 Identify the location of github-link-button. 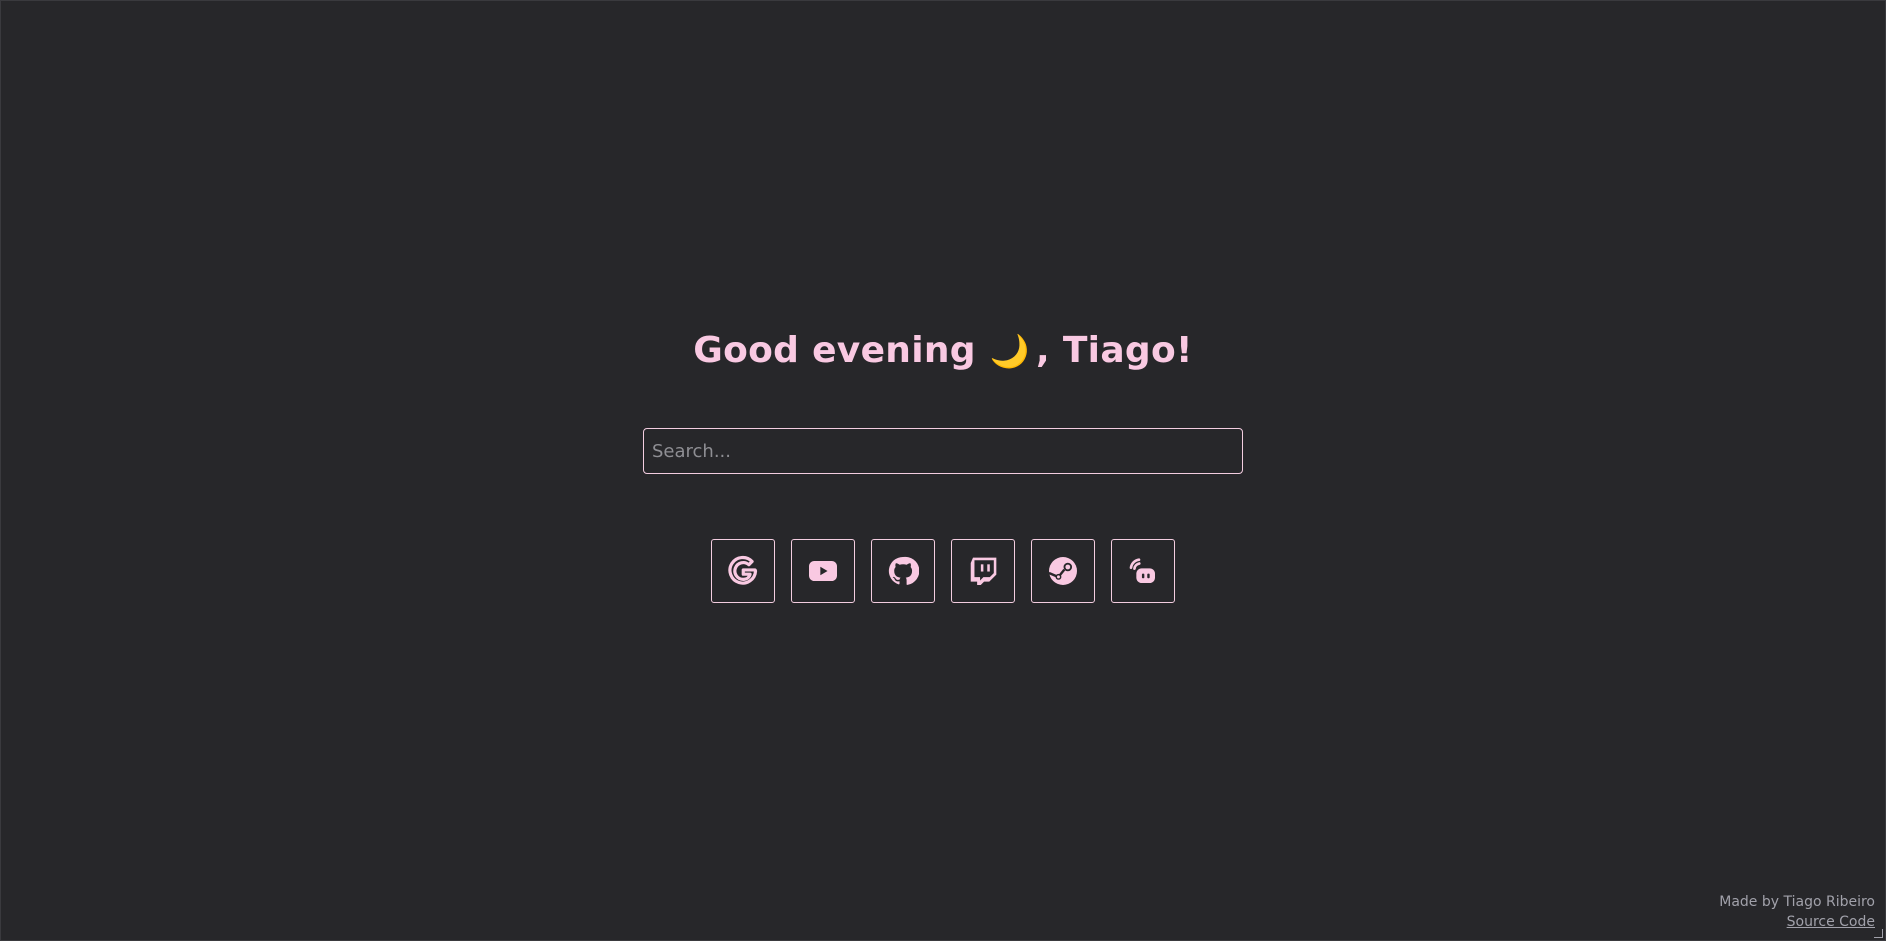
(903, 571).